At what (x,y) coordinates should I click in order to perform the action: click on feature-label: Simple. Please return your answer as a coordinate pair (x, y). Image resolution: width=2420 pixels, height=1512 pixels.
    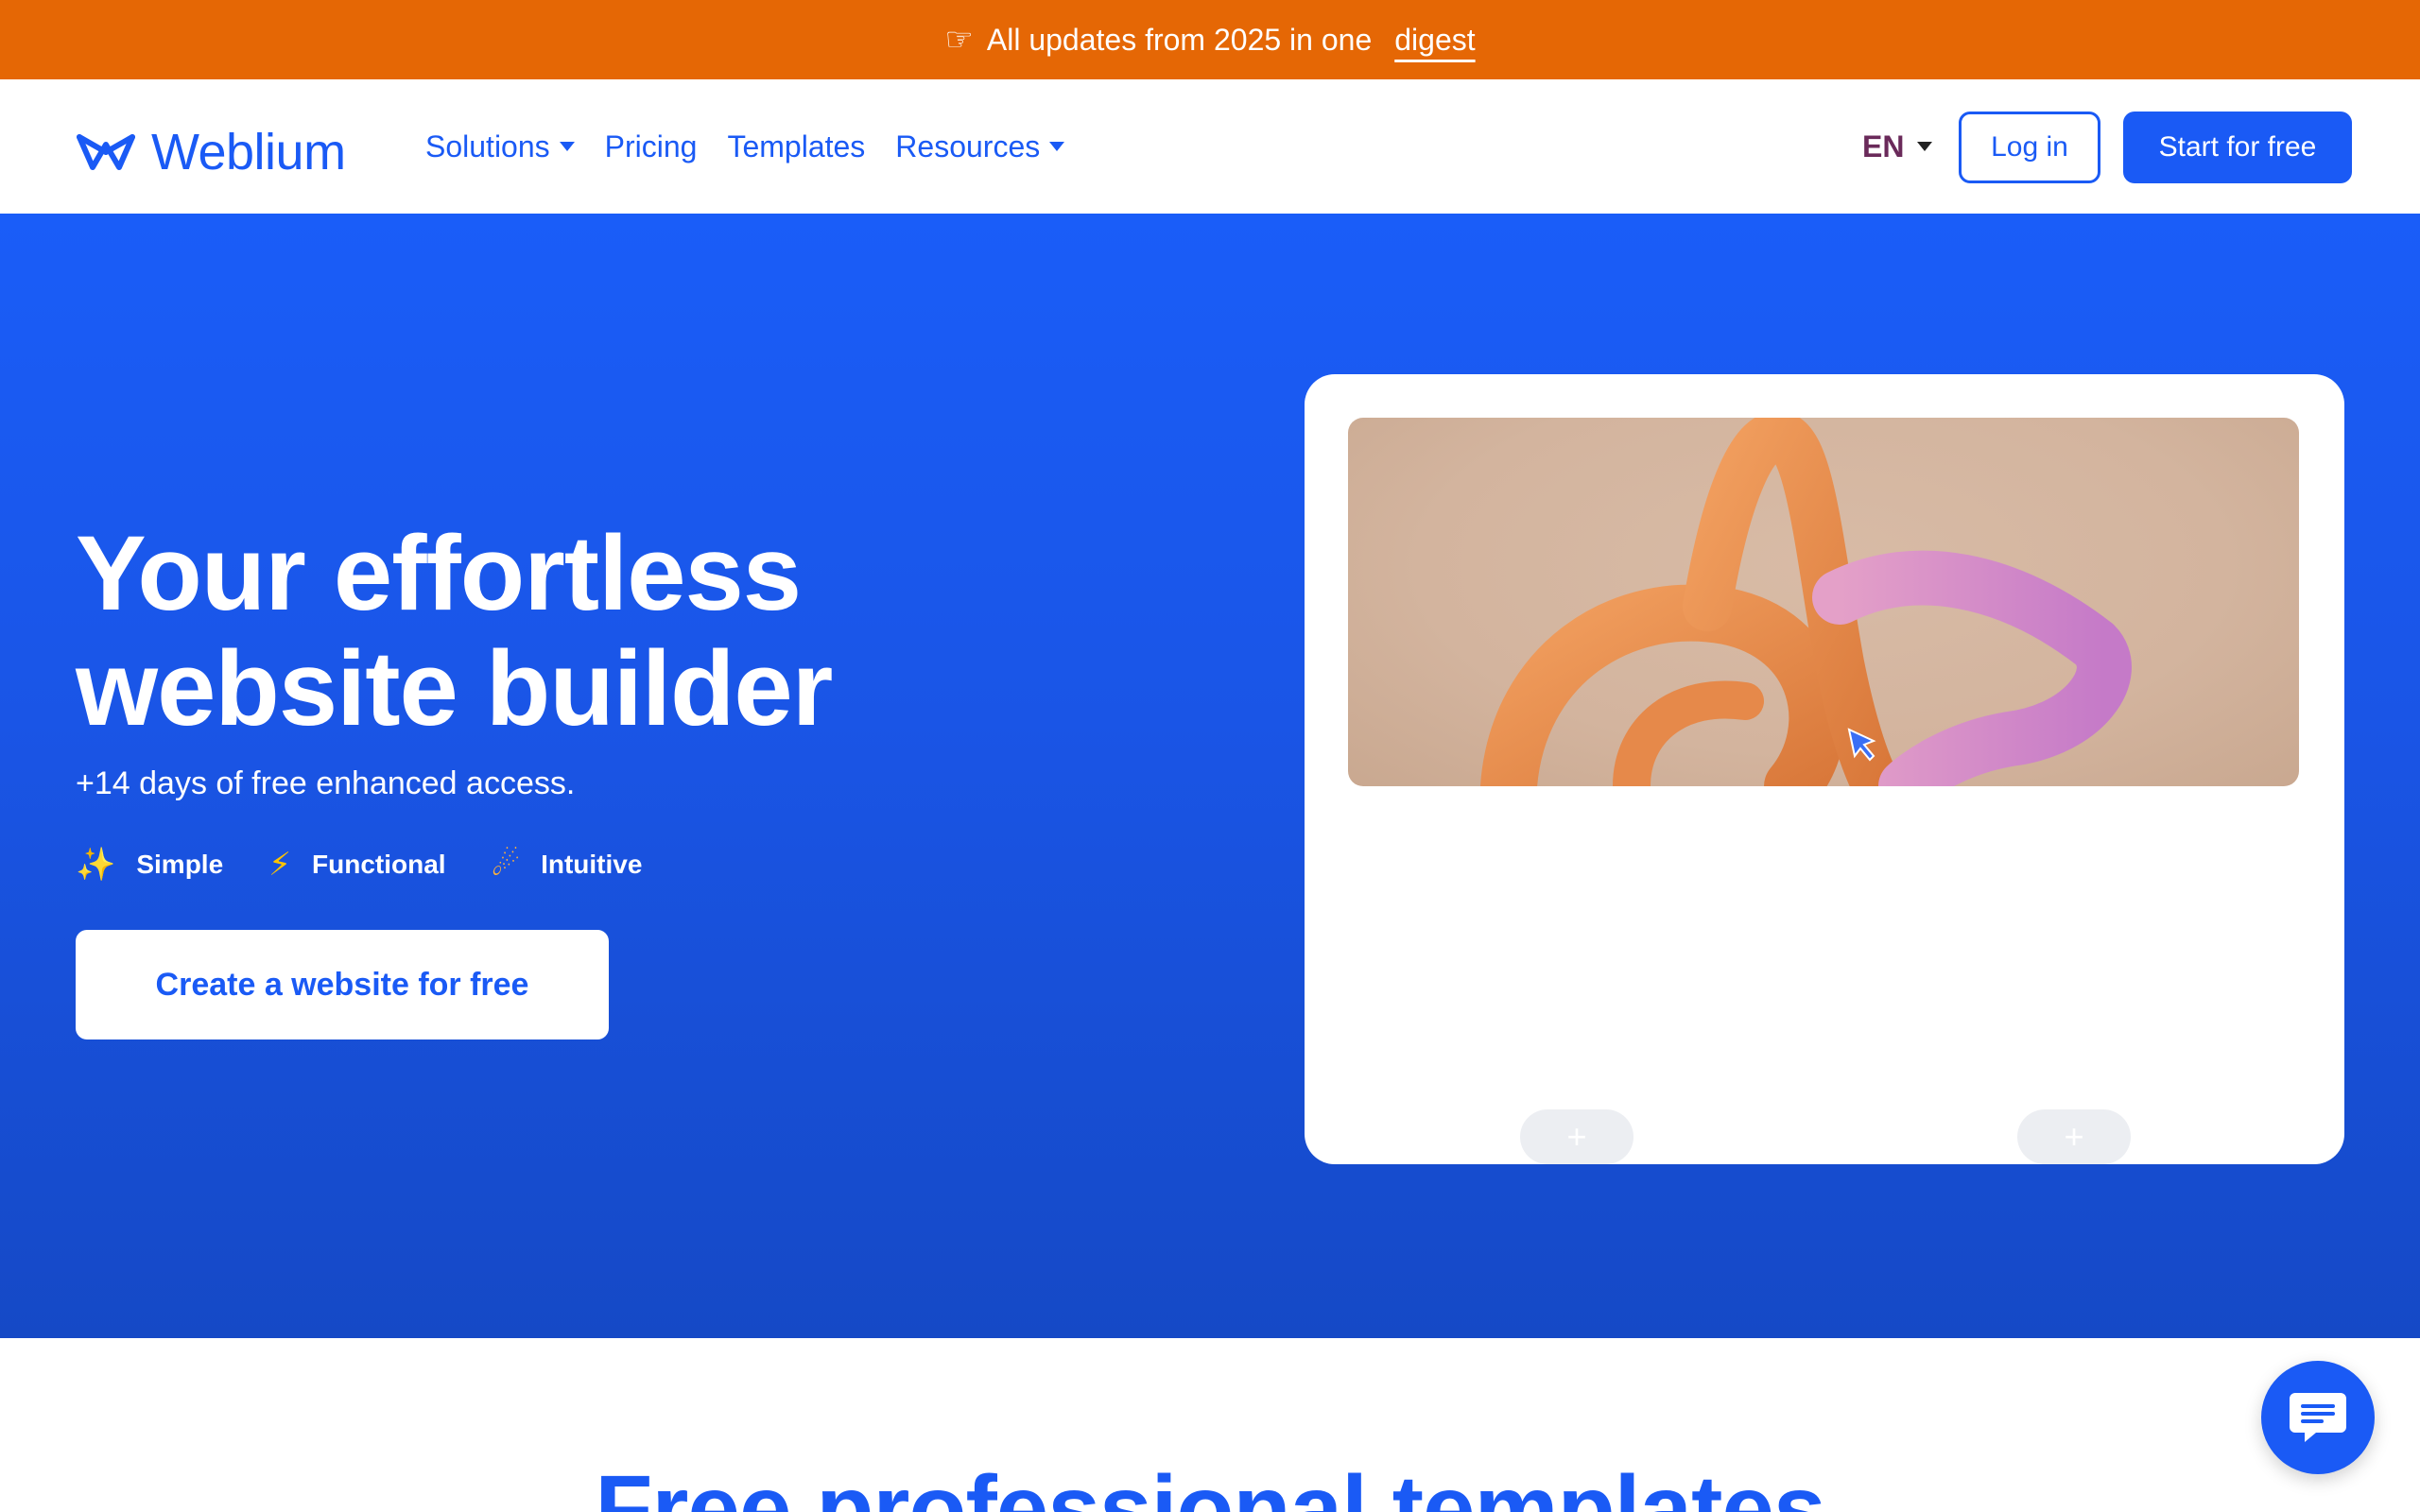
    Looking at the image, I should click on (180, 864).